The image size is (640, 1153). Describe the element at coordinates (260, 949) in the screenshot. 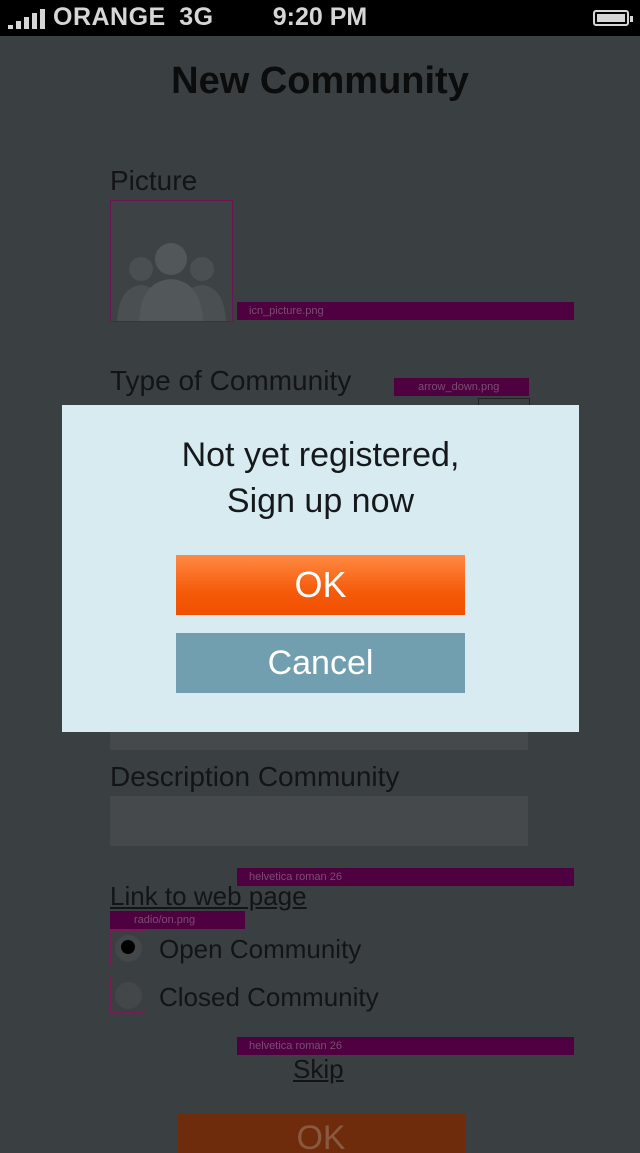

I see `open-community-label: Open Community` at that location.